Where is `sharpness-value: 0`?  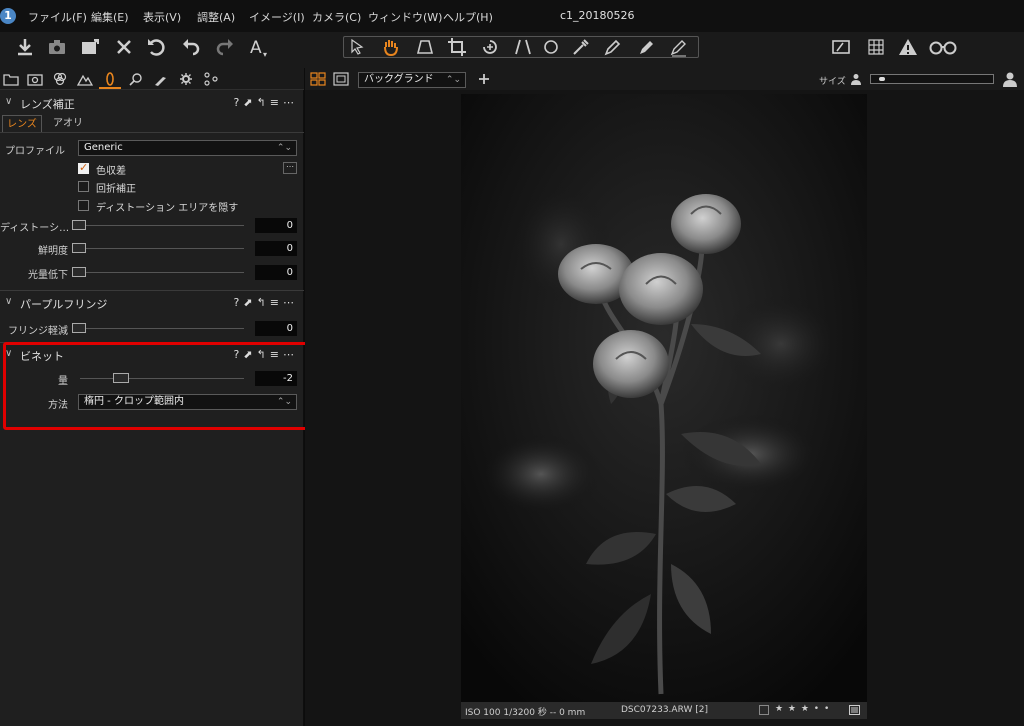 sharpness-value: 0 is located at coordinates (276, 248).